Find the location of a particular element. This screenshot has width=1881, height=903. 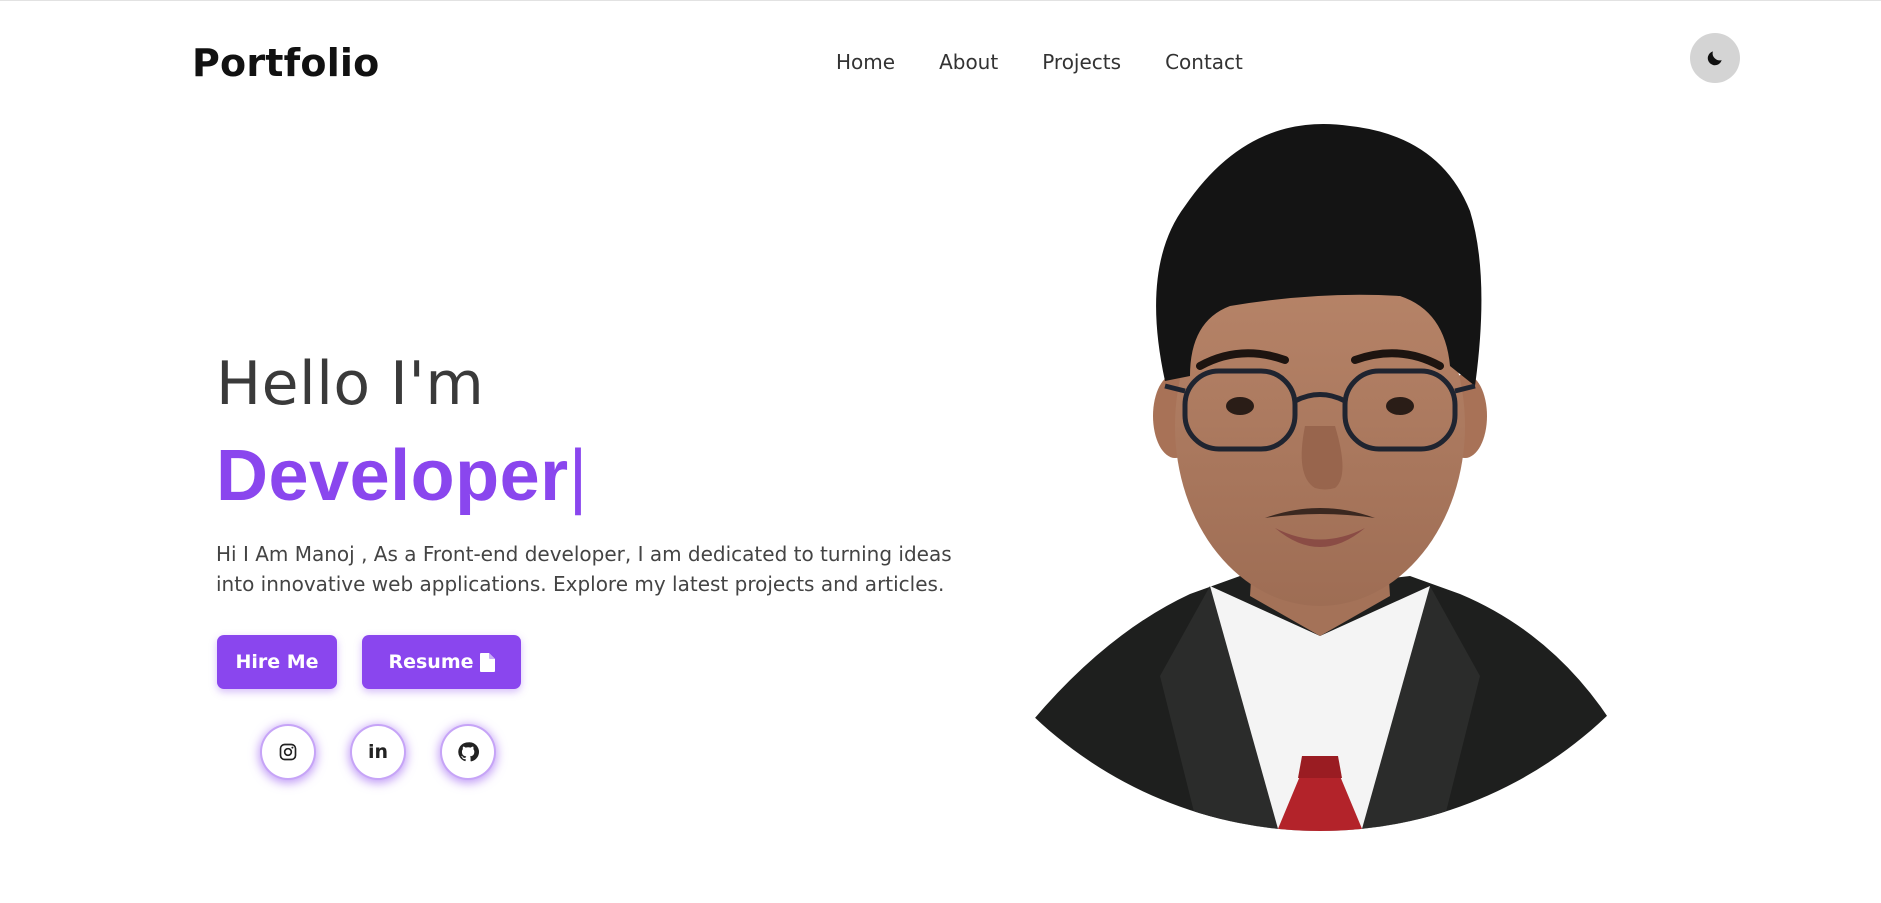

linkedin-icon: in is located at coordinates (378, 752).